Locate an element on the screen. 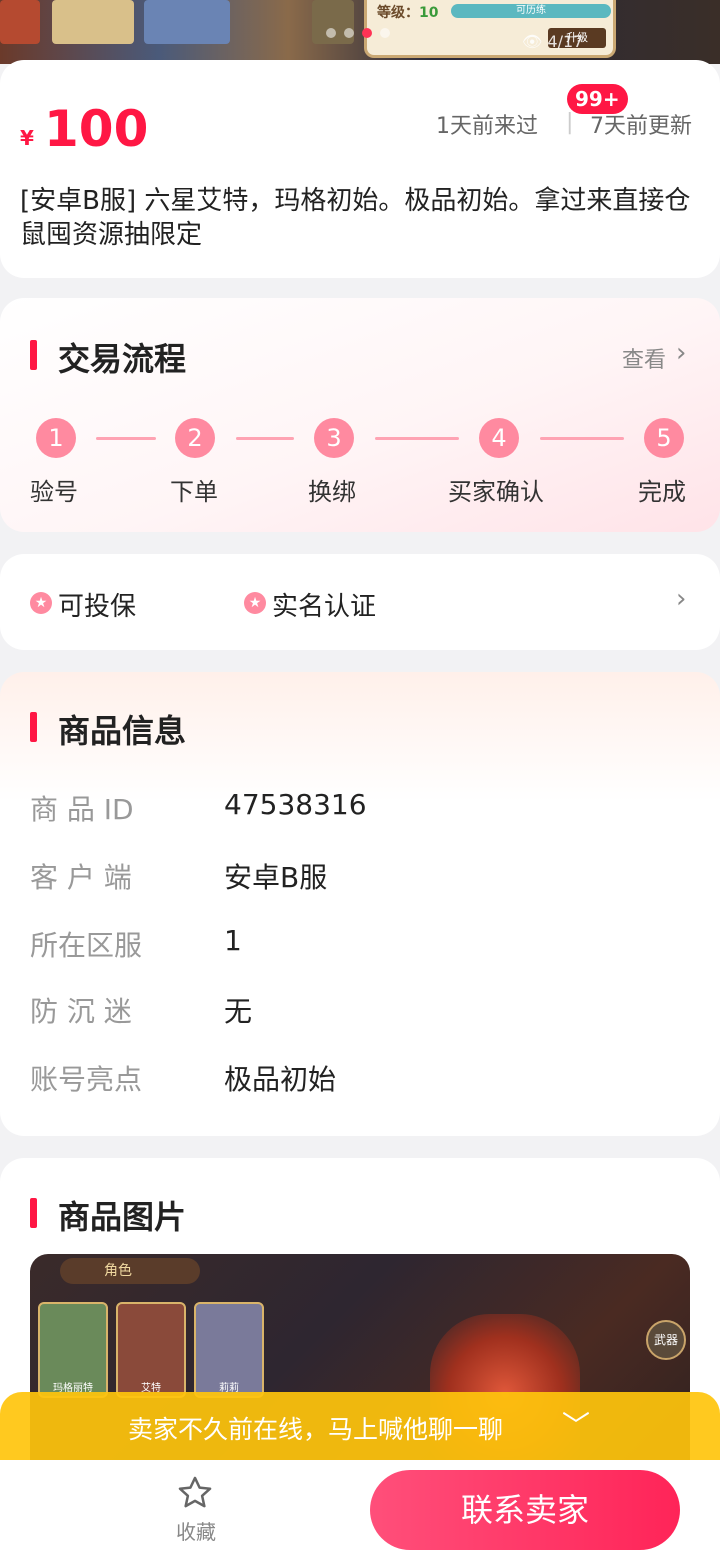  insurable-label: 可投保 is located at coordinates (97, 607).